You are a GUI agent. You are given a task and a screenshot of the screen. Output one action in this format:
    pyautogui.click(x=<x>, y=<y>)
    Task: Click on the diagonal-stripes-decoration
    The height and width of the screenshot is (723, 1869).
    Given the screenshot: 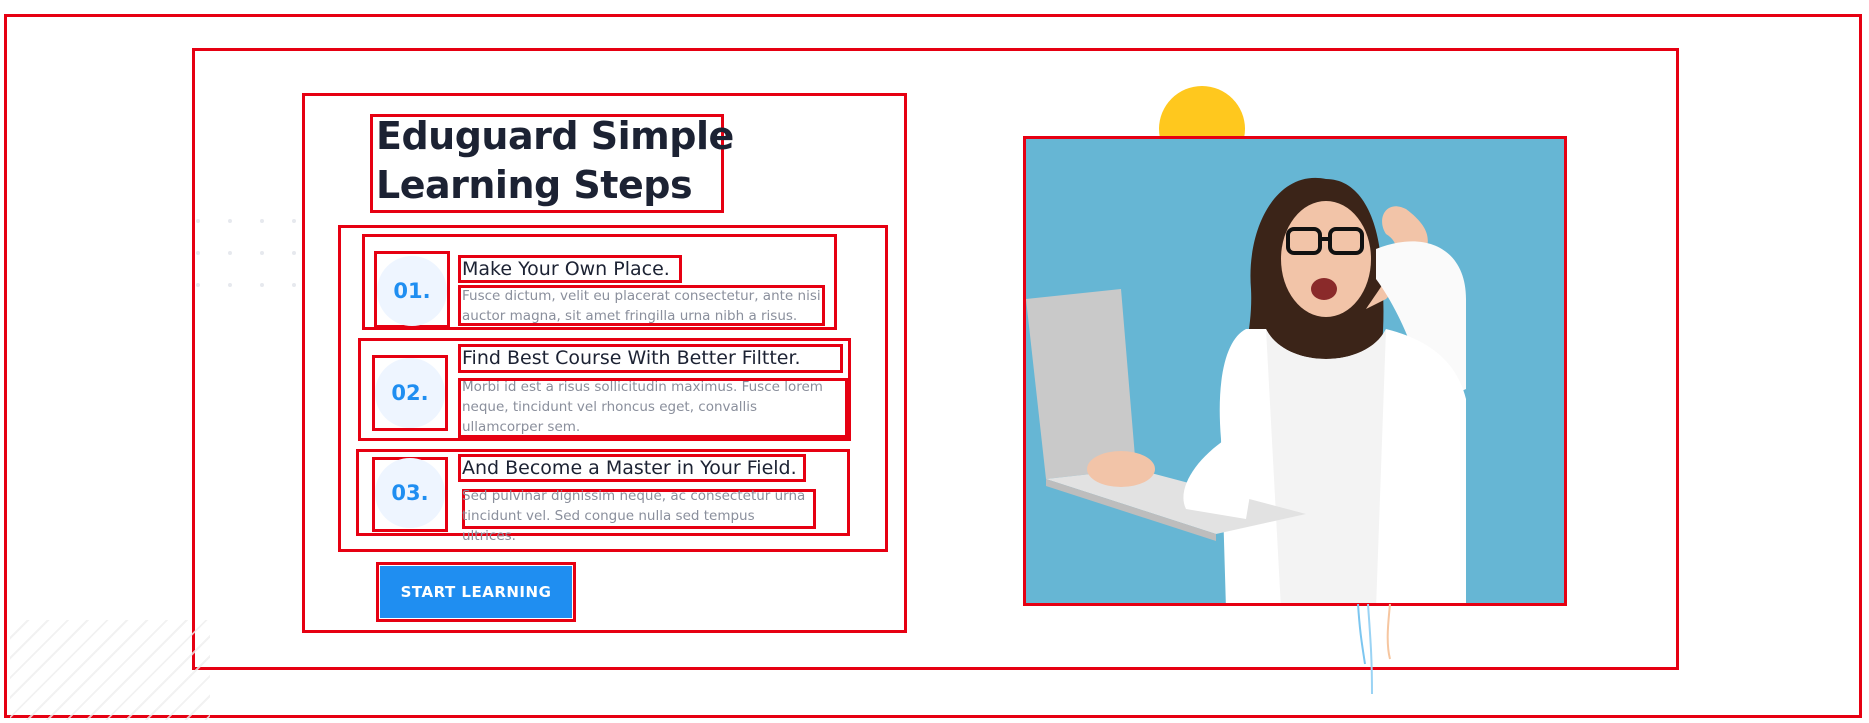 What is the action you would take?
    pyautogui.click(x=110, y=670)
    